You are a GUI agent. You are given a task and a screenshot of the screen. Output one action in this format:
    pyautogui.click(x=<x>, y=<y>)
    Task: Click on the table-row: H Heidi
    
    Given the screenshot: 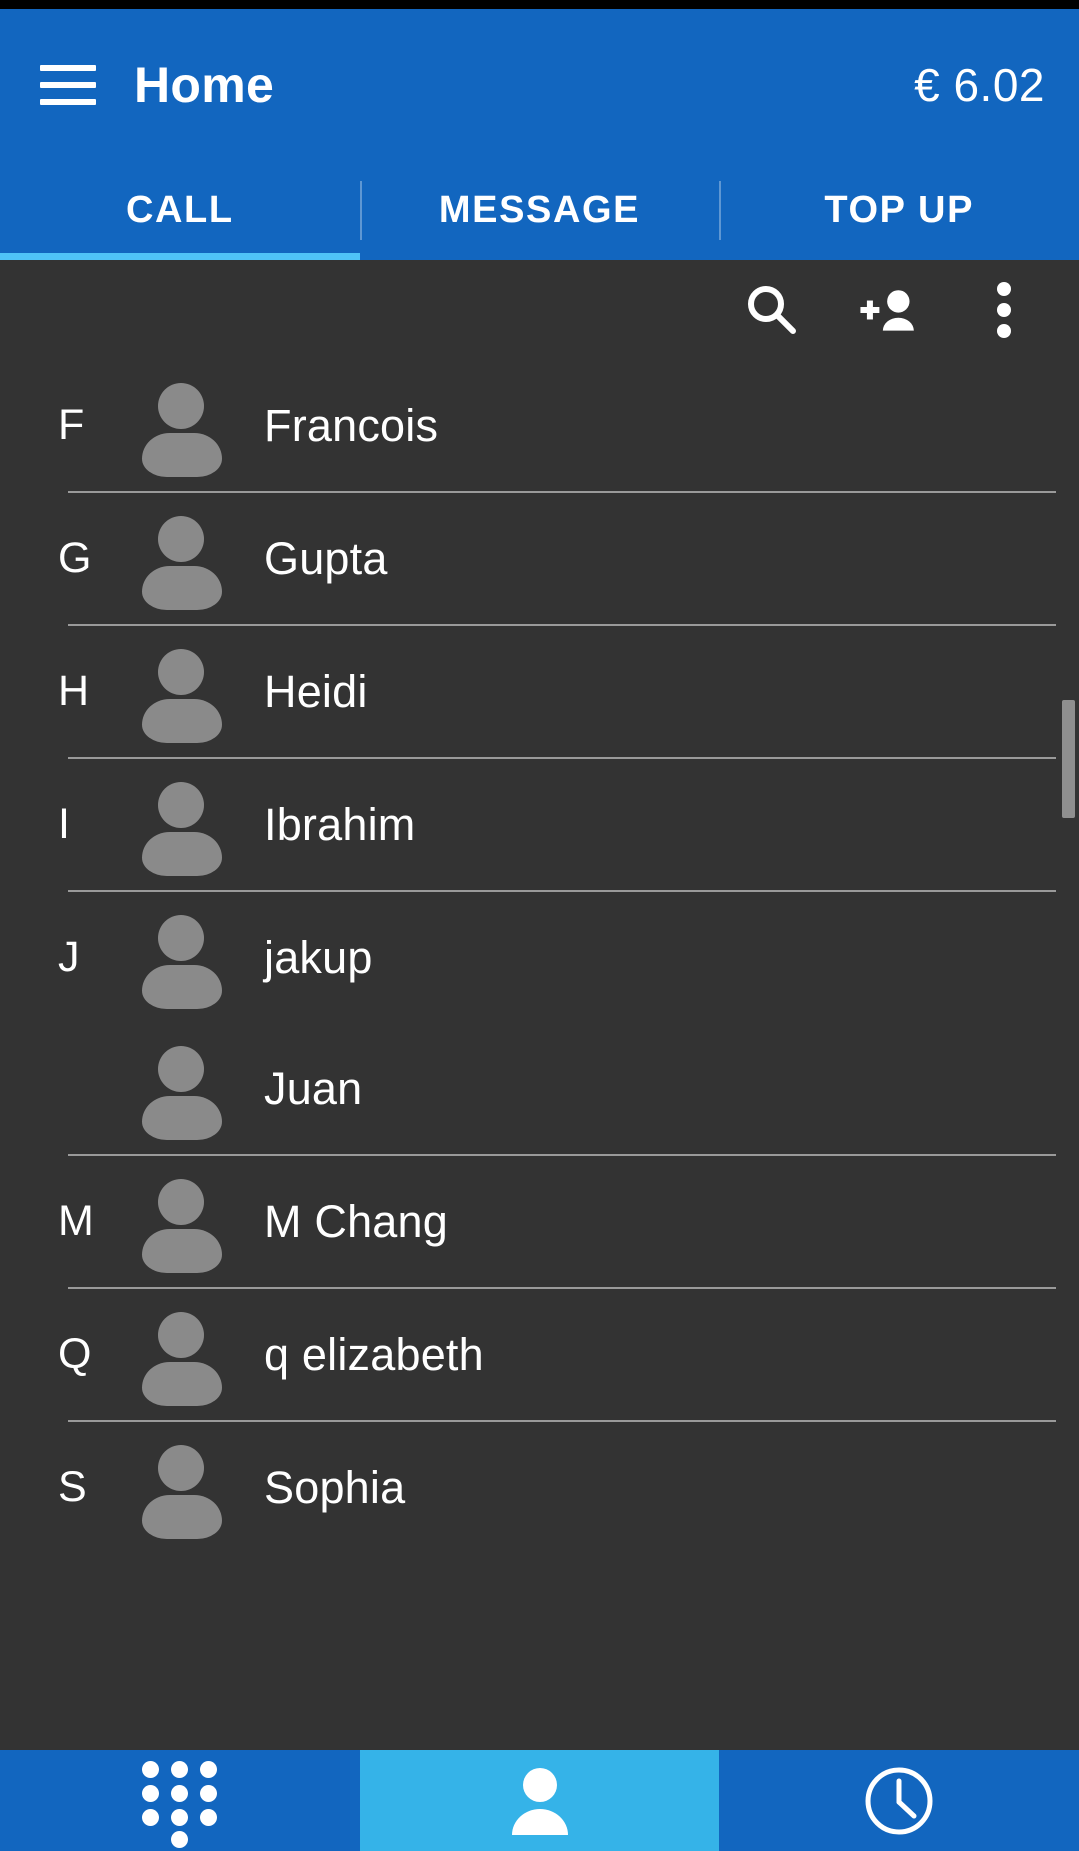 What is the action you would take?
    pyautogui.click(x=539, y=691)
    